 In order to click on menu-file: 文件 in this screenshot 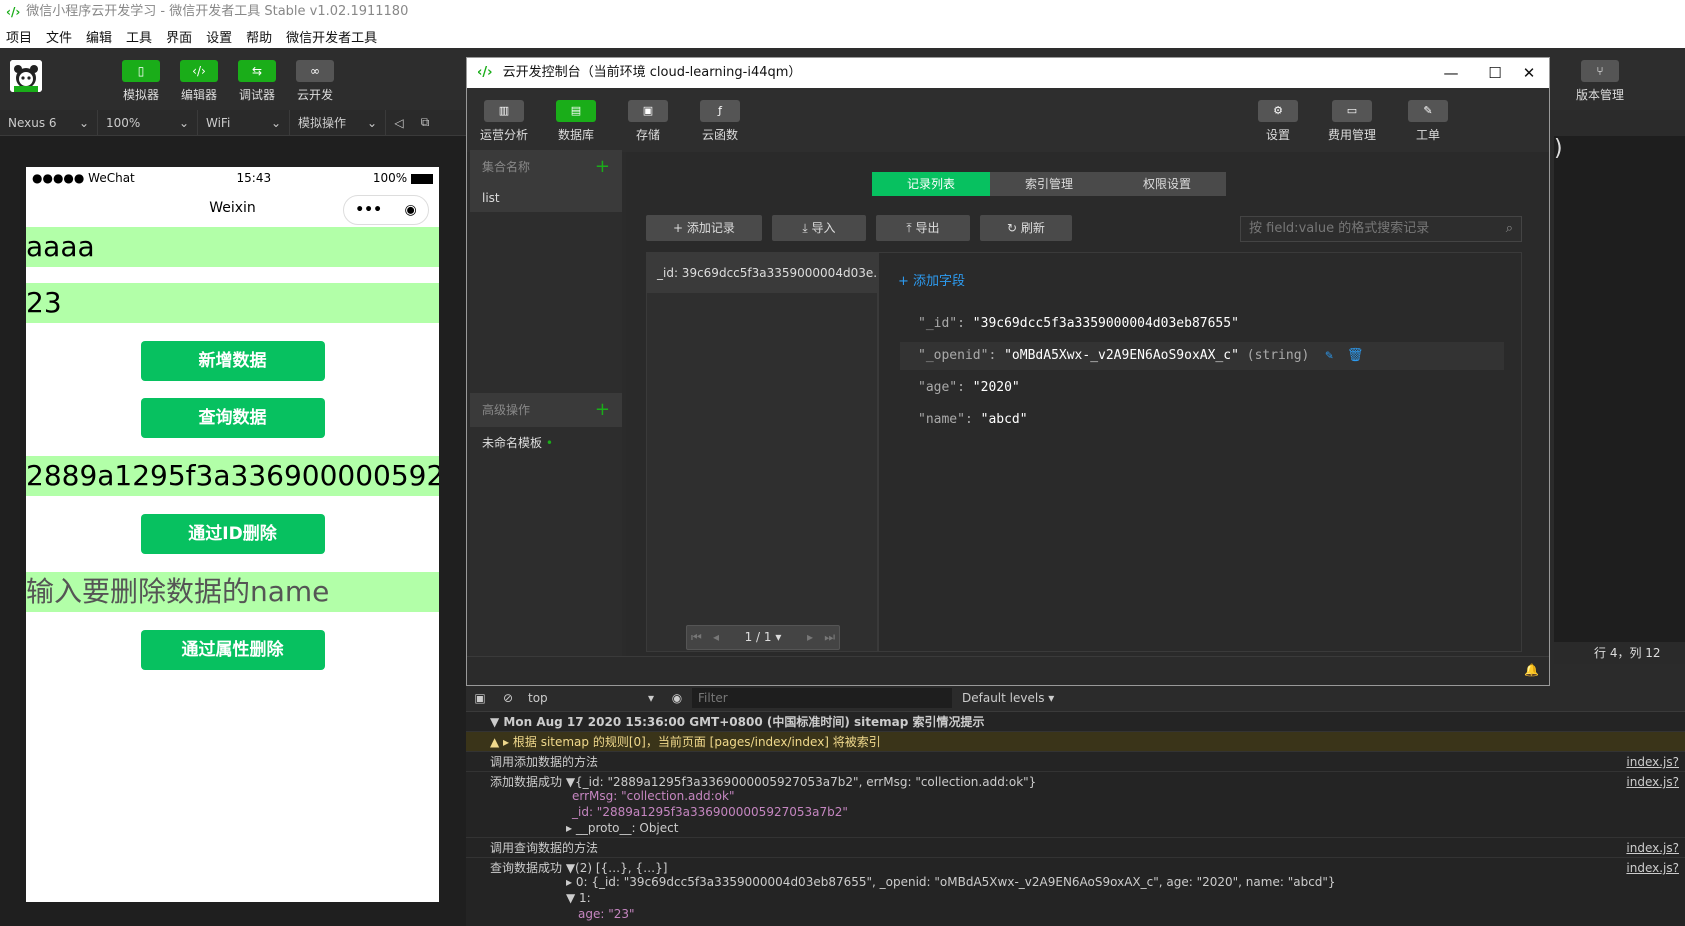, I will do `click(59, 36)`.